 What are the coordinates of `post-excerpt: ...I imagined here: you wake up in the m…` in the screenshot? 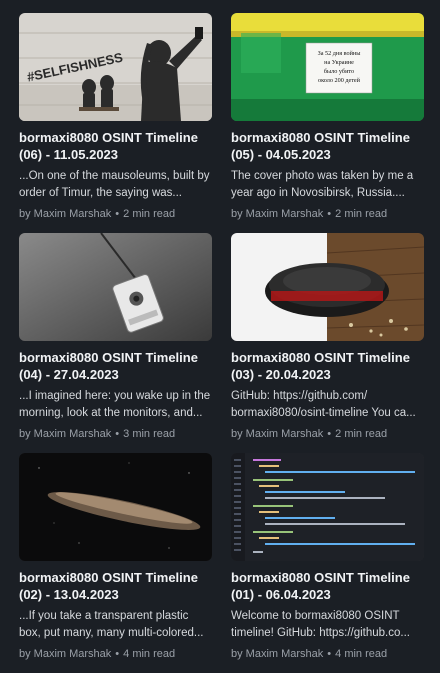 It's located at (115, 404).